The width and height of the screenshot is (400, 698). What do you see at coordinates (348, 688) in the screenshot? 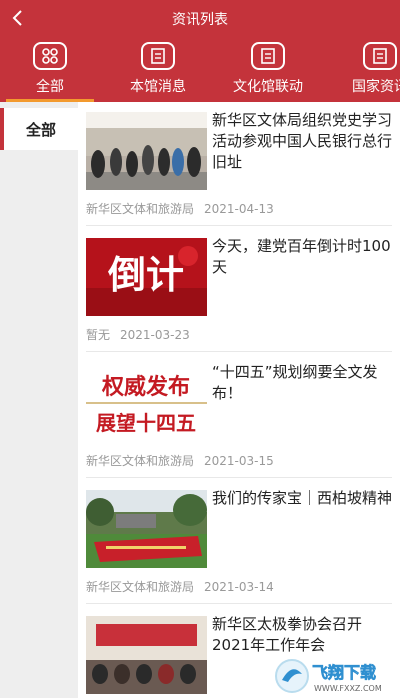
I see `watermark-url: WWW.FXXZ.COM` at bounding box center [348, 688].